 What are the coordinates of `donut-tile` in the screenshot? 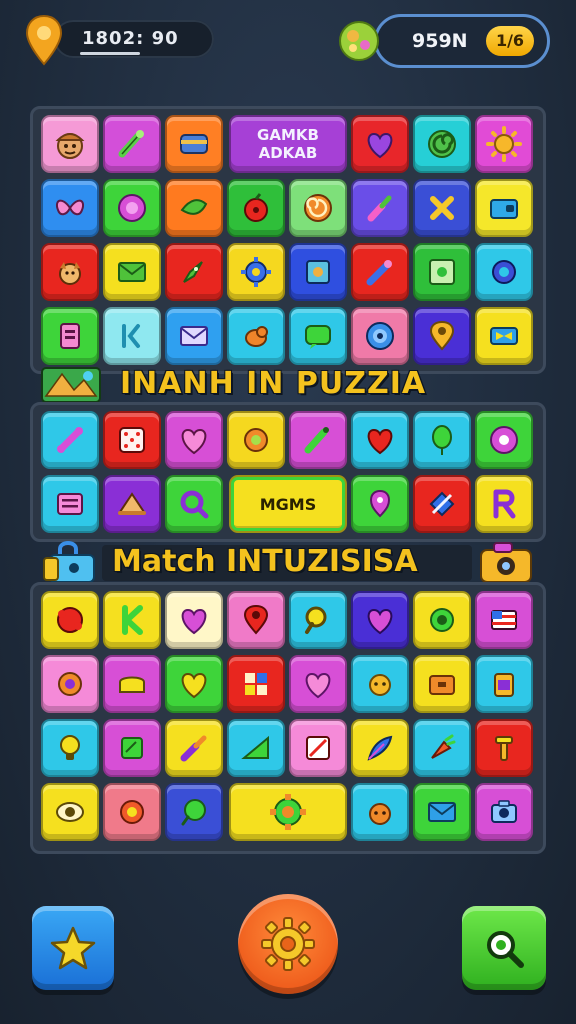 It's located at (504, 440).